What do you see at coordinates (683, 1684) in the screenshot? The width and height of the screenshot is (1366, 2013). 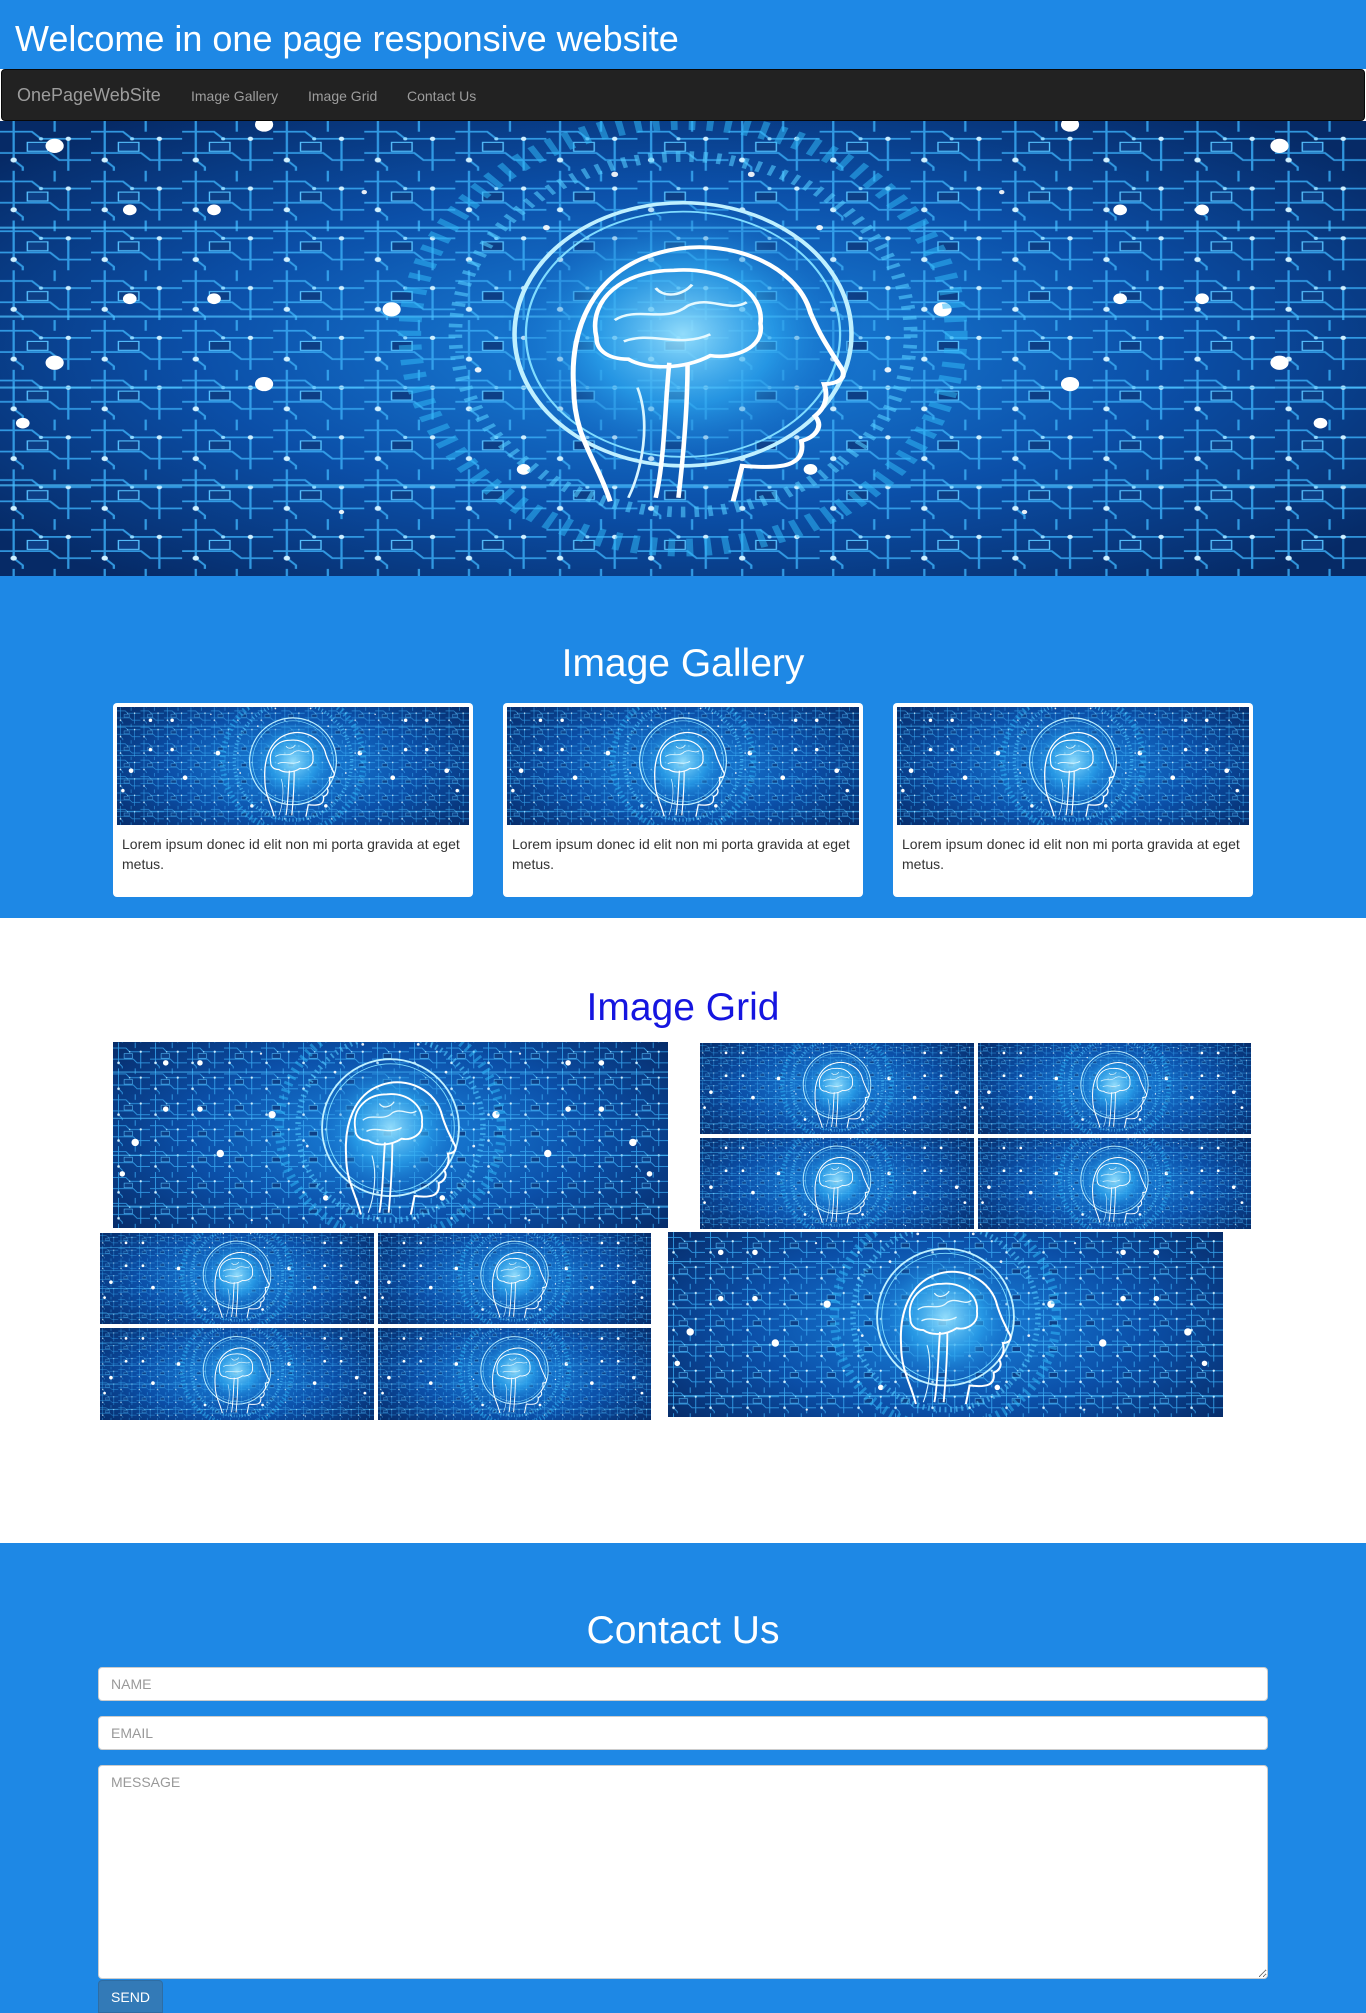 I see `name-input` at bounding box center [683, 1684].